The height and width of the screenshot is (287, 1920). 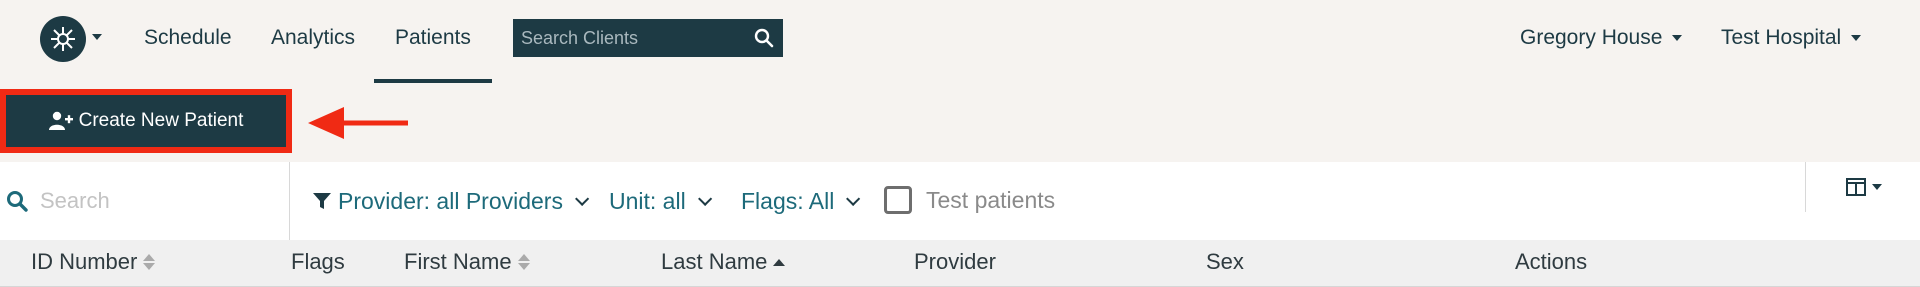 What do you see at coordinates (898, 200) in the screenshot?
I see `test-patients-checkbox` at bounding box center [898, 200].